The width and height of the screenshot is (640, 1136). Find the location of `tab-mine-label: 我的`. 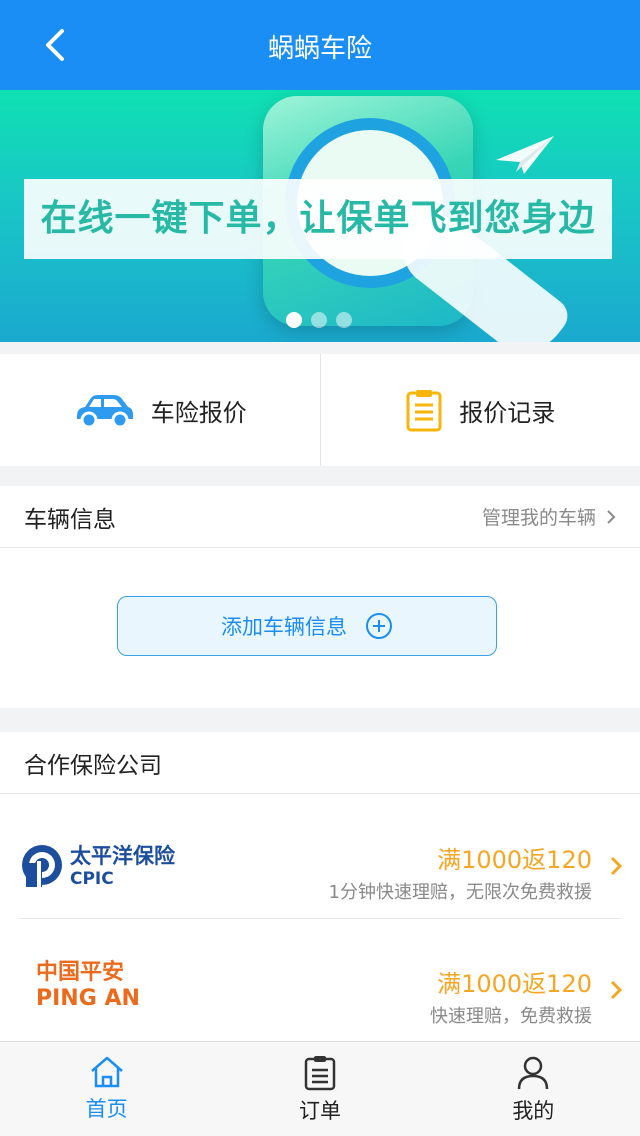

tab-mine-label: 我的 is located at coordinates (533, 1111).